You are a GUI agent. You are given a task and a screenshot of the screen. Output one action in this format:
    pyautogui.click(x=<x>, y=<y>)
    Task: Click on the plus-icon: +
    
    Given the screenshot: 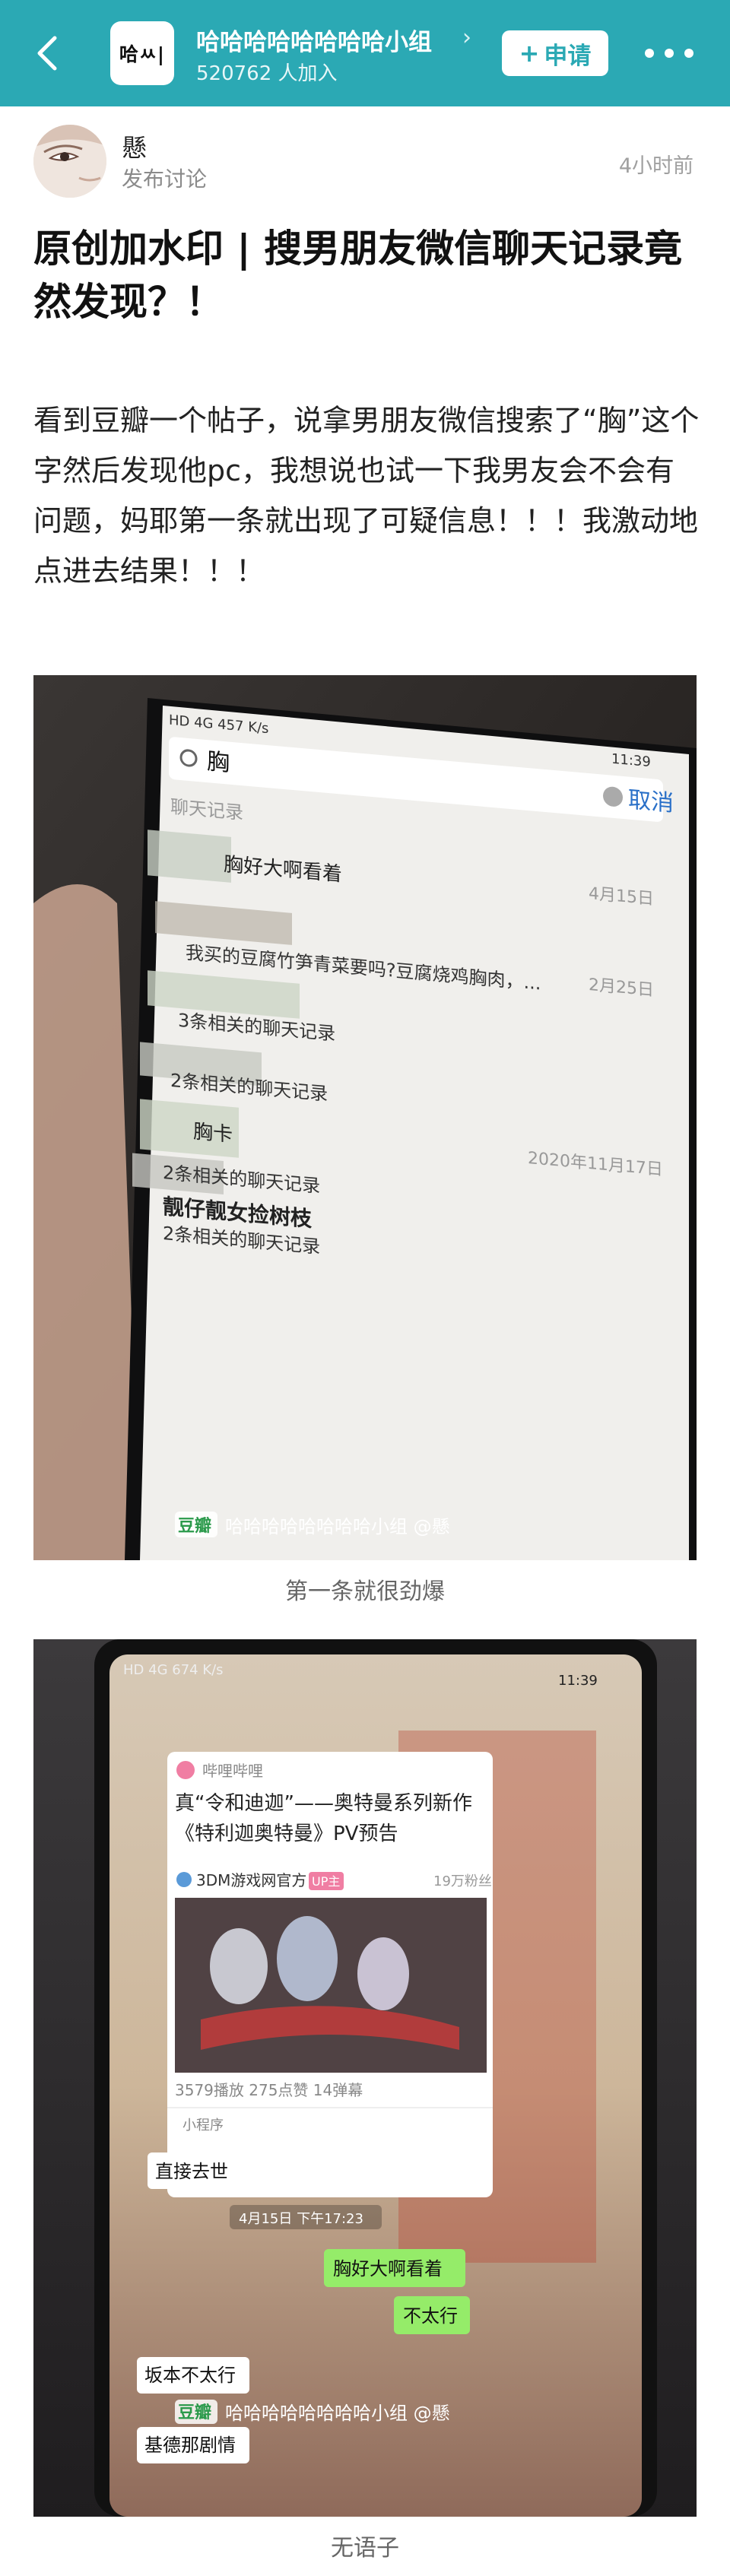 What is the action you would take?
    pyautogui.click(x=529, y=53)
    